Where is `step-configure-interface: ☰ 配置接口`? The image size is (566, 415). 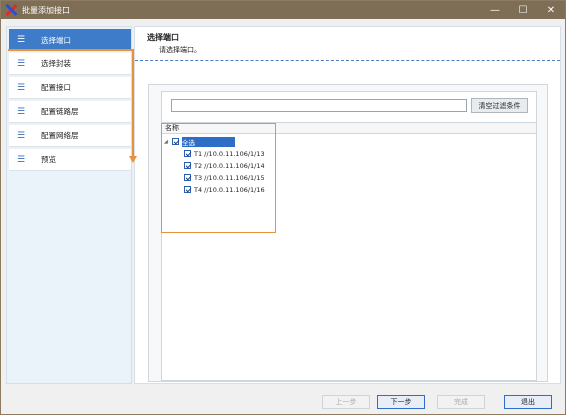
step-configure-interface: ☰ 配置接口 is located at coordinates (70, 88).